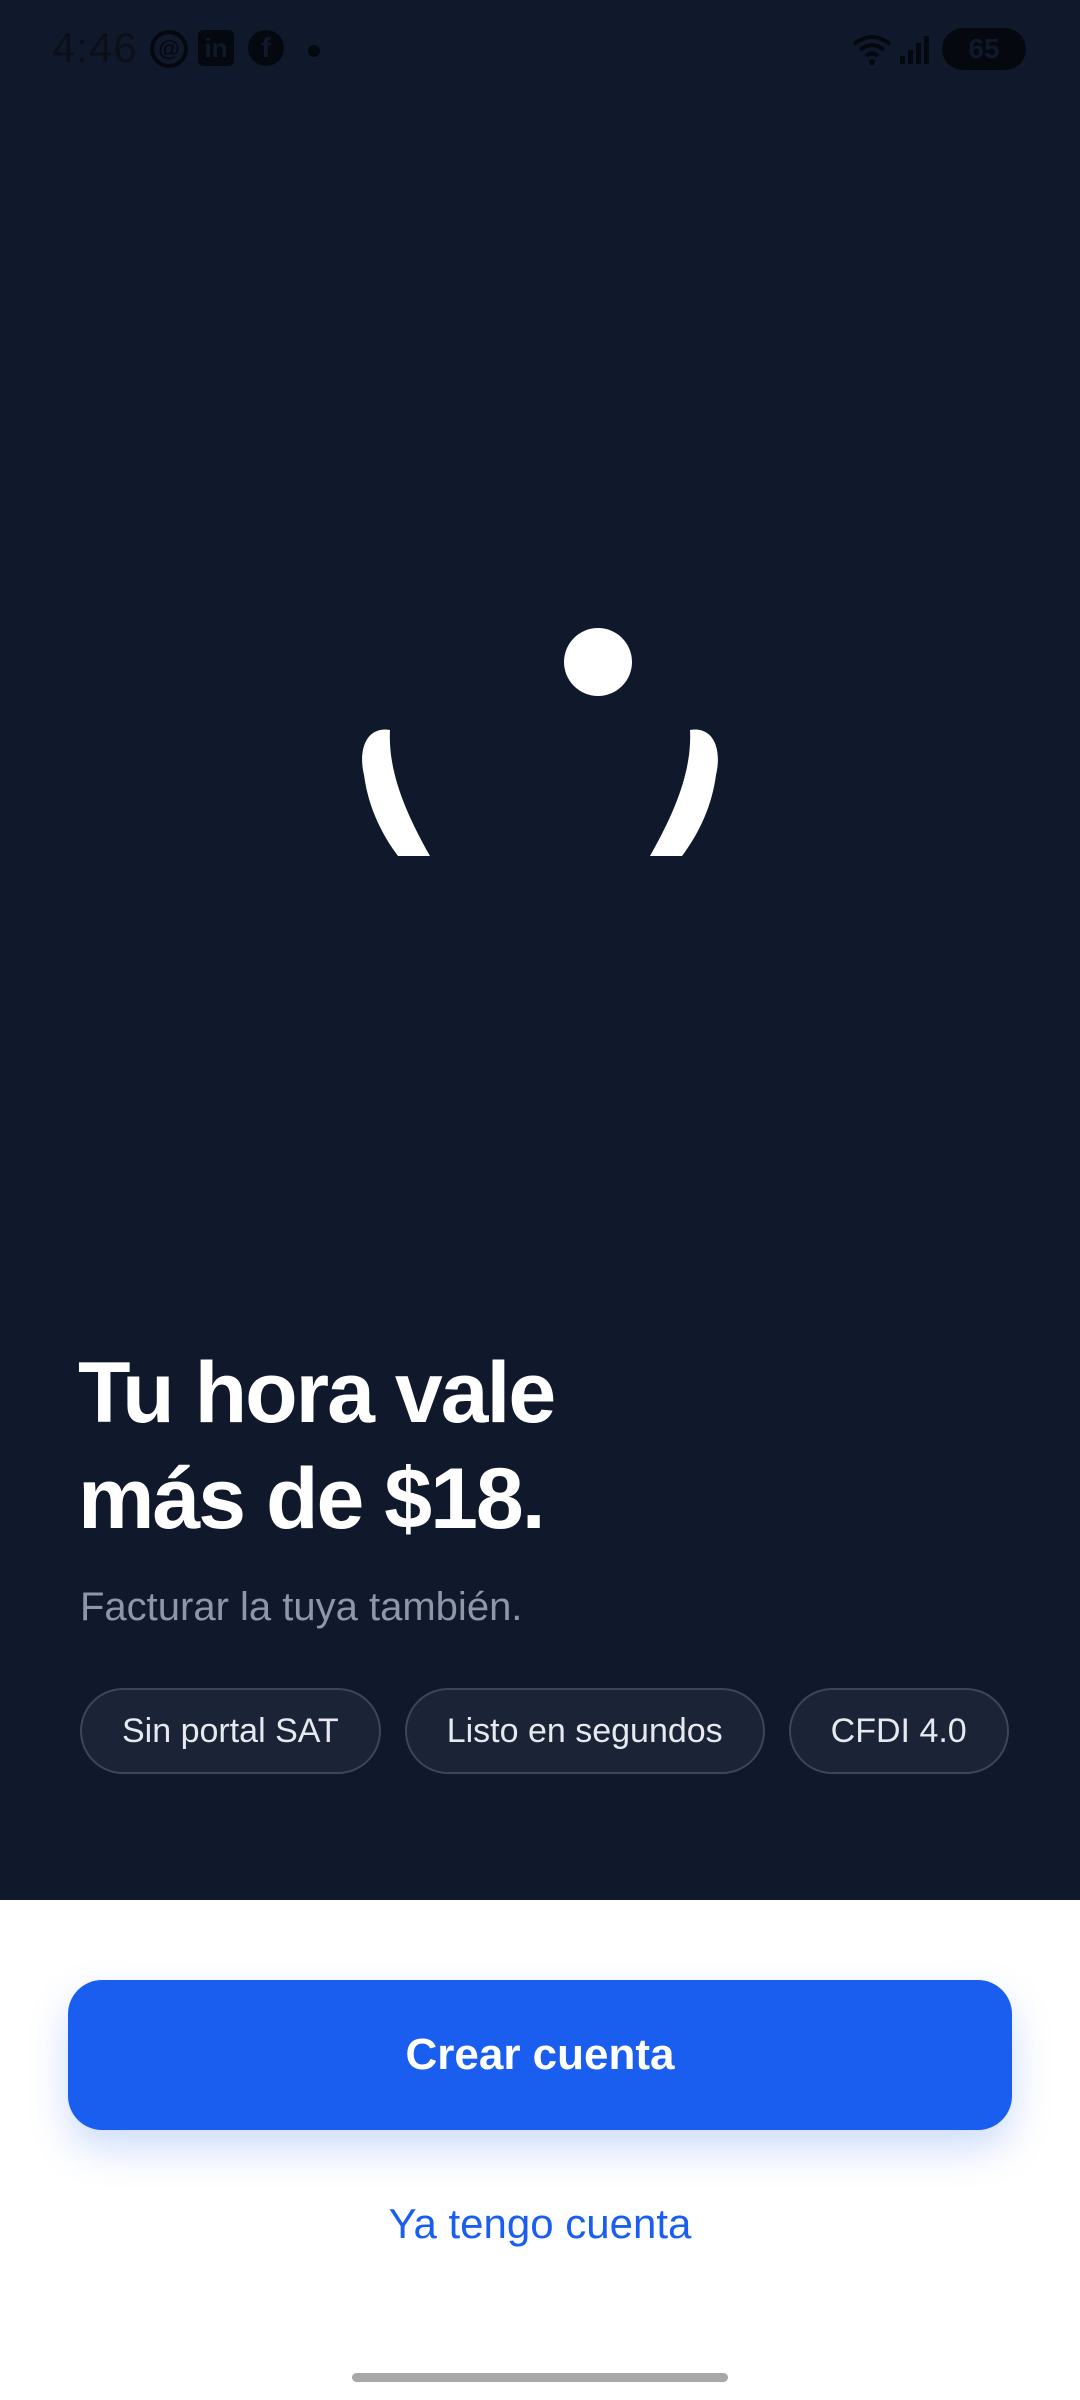  What do you see at coordinates (584, 1731) in the screenshot?
I see `chip-ready-in-seconds: Listo en segundos` at bounding box center [584, 1731].